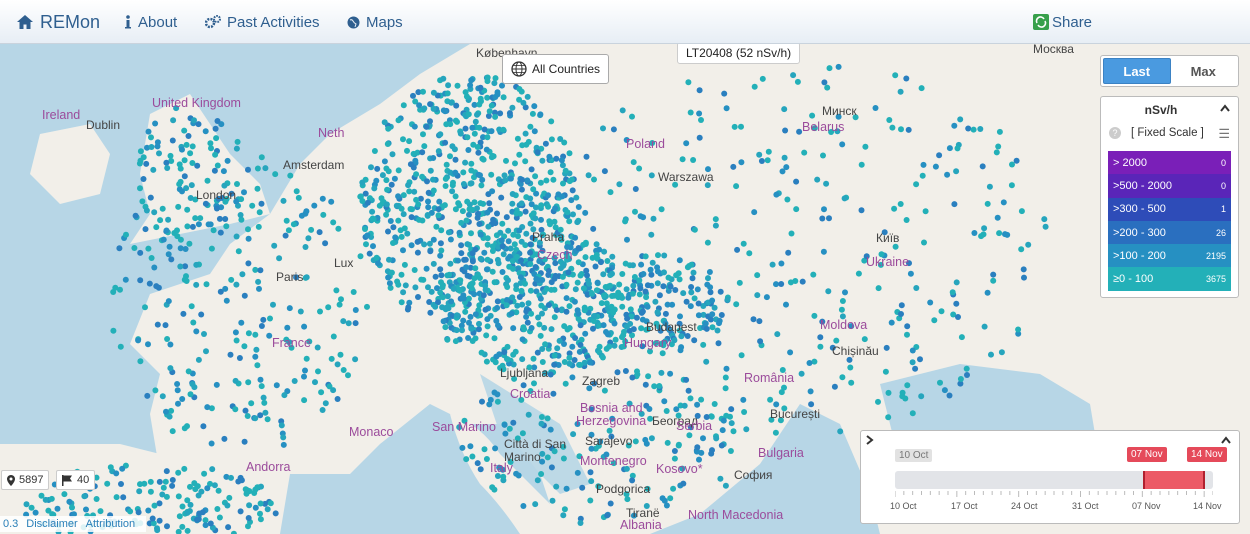 The width and height of the screenshot is (1250, 534). I want to click on chevron-up-icon, so click(1225, 108).